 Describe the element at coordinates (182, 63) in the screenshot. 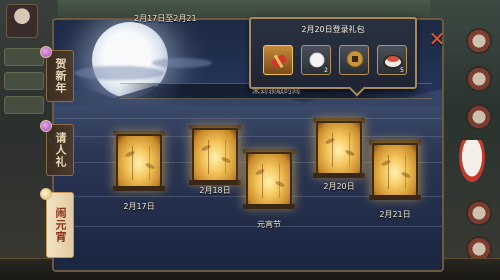

I see `cloud-image` at that location.